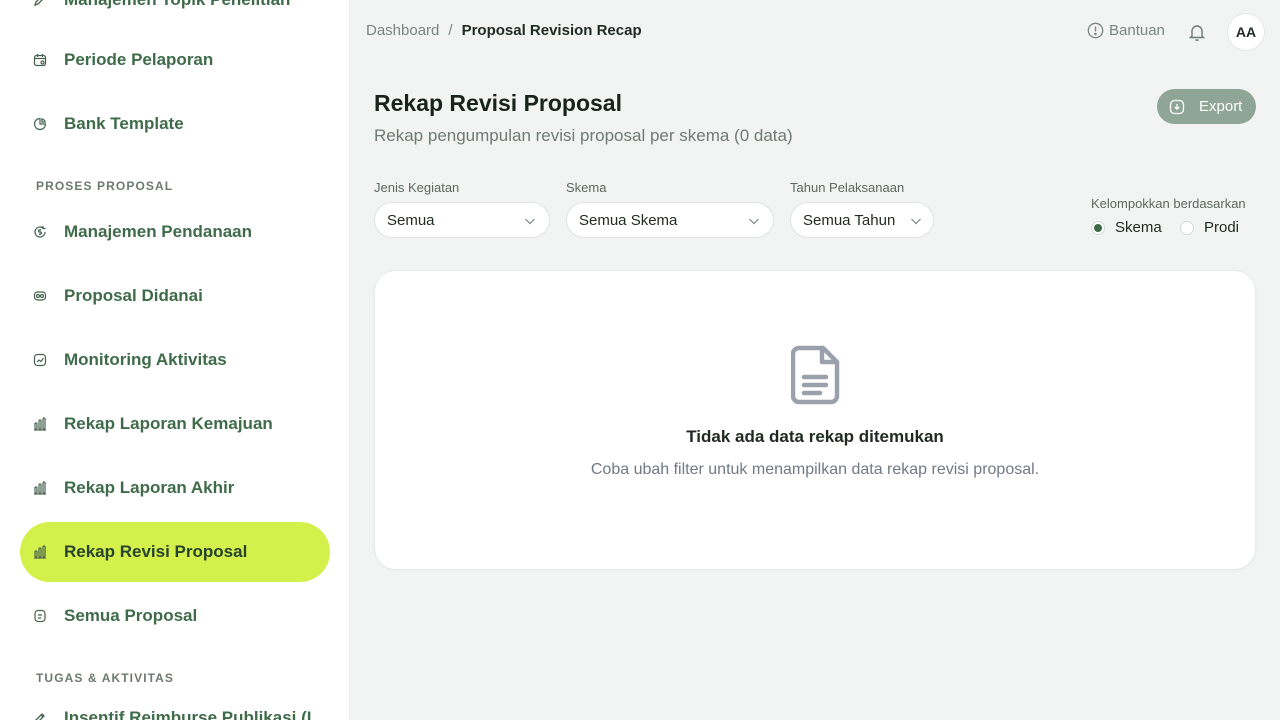 This screenshot has height=720, width=1280. I want to click on sidebar-item-rekap-revisi-proposal: Rekap Revisi Proposal, so click(175, 552).